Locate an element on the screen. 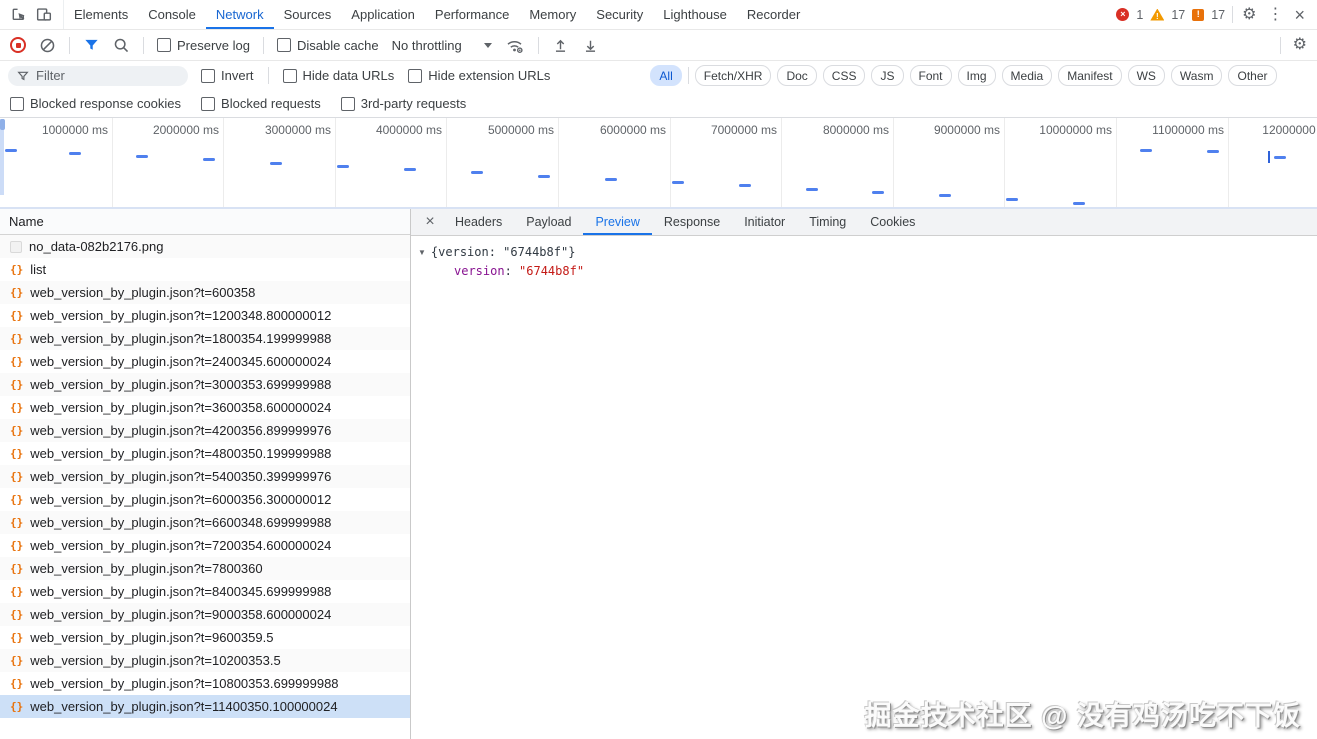 This screenshot has height=739, width=1317. tab-sources: Sources is located at coordinates (308, 14).